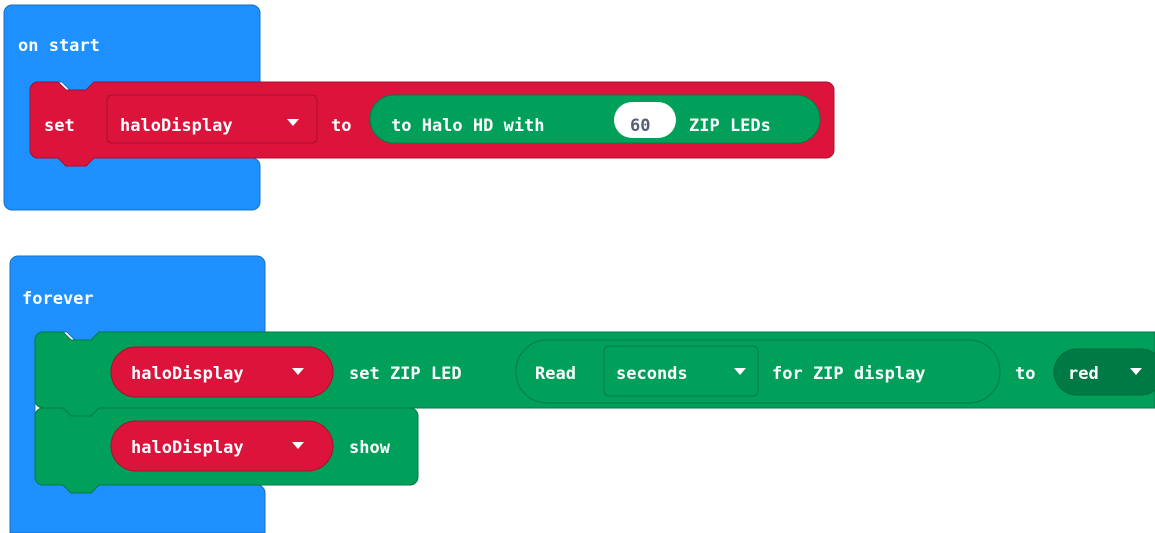 The width and height of the screenshot is (1155, 533). I want to click on zip-variable-label: haloDisplay, so click(187, 374).